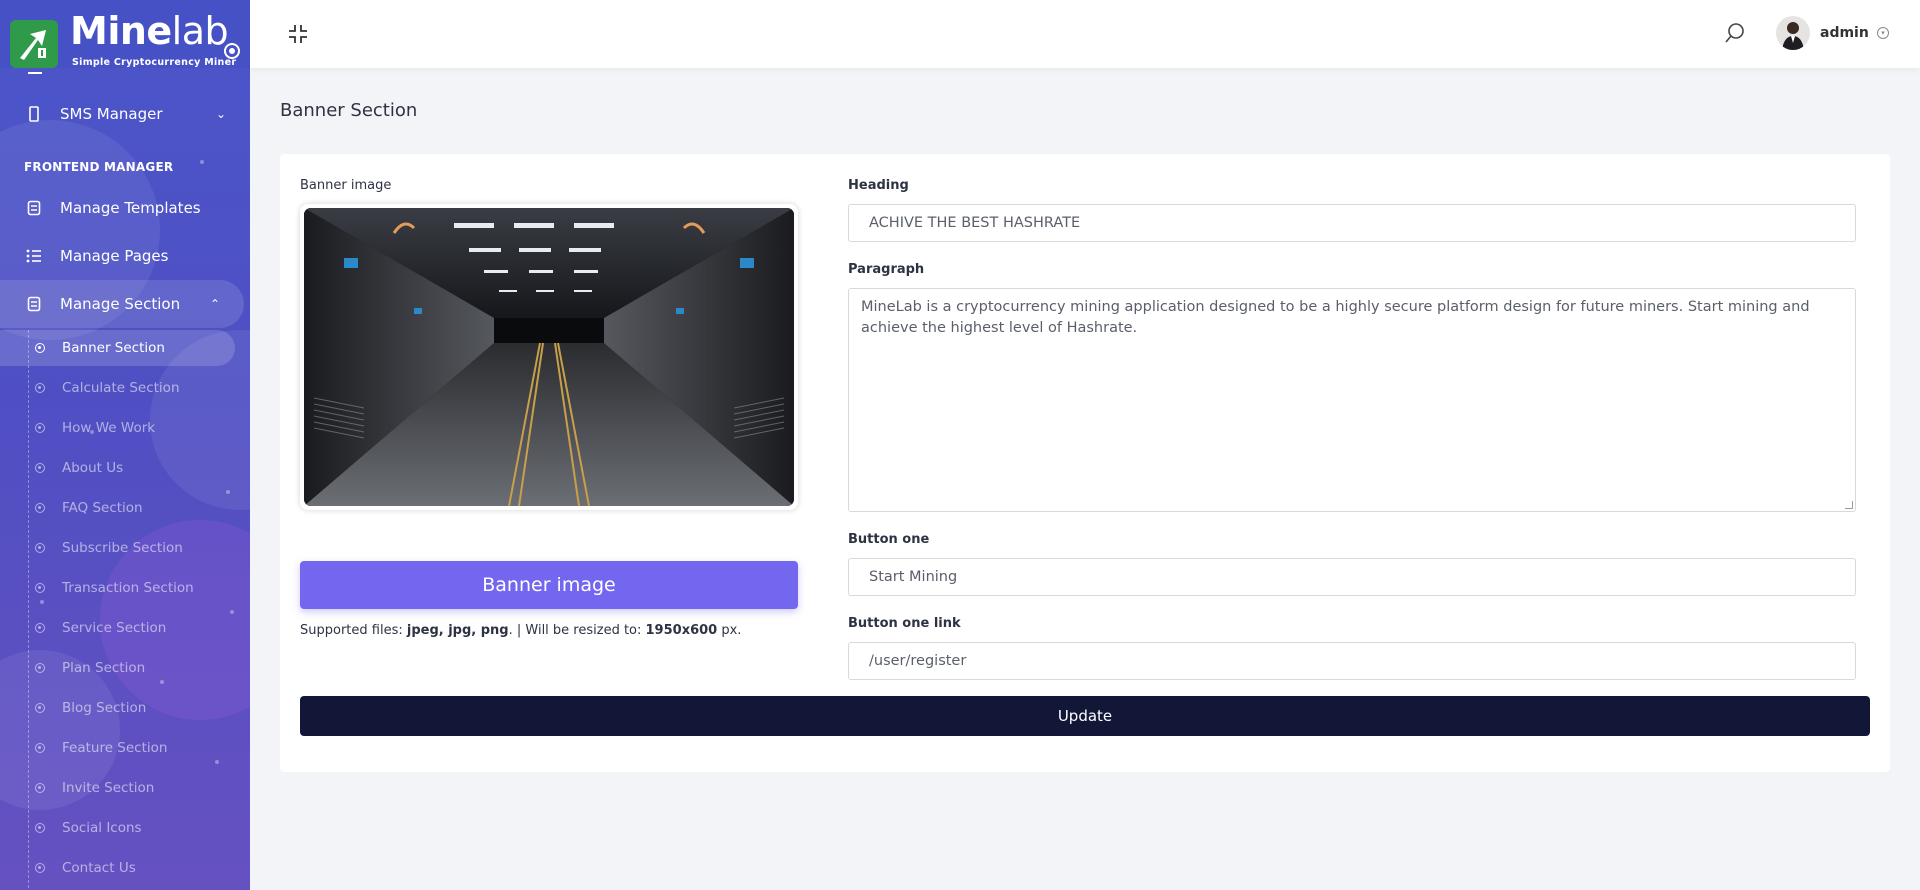 This screenshot has height=890, width=1920. I want to click on sidebar-item-partial, so click(125, 79).